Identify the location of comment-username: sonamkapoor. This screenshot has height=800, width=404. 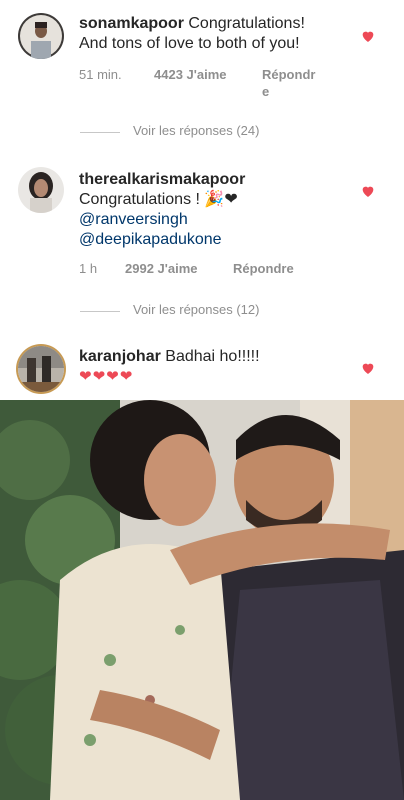
(131, 23).